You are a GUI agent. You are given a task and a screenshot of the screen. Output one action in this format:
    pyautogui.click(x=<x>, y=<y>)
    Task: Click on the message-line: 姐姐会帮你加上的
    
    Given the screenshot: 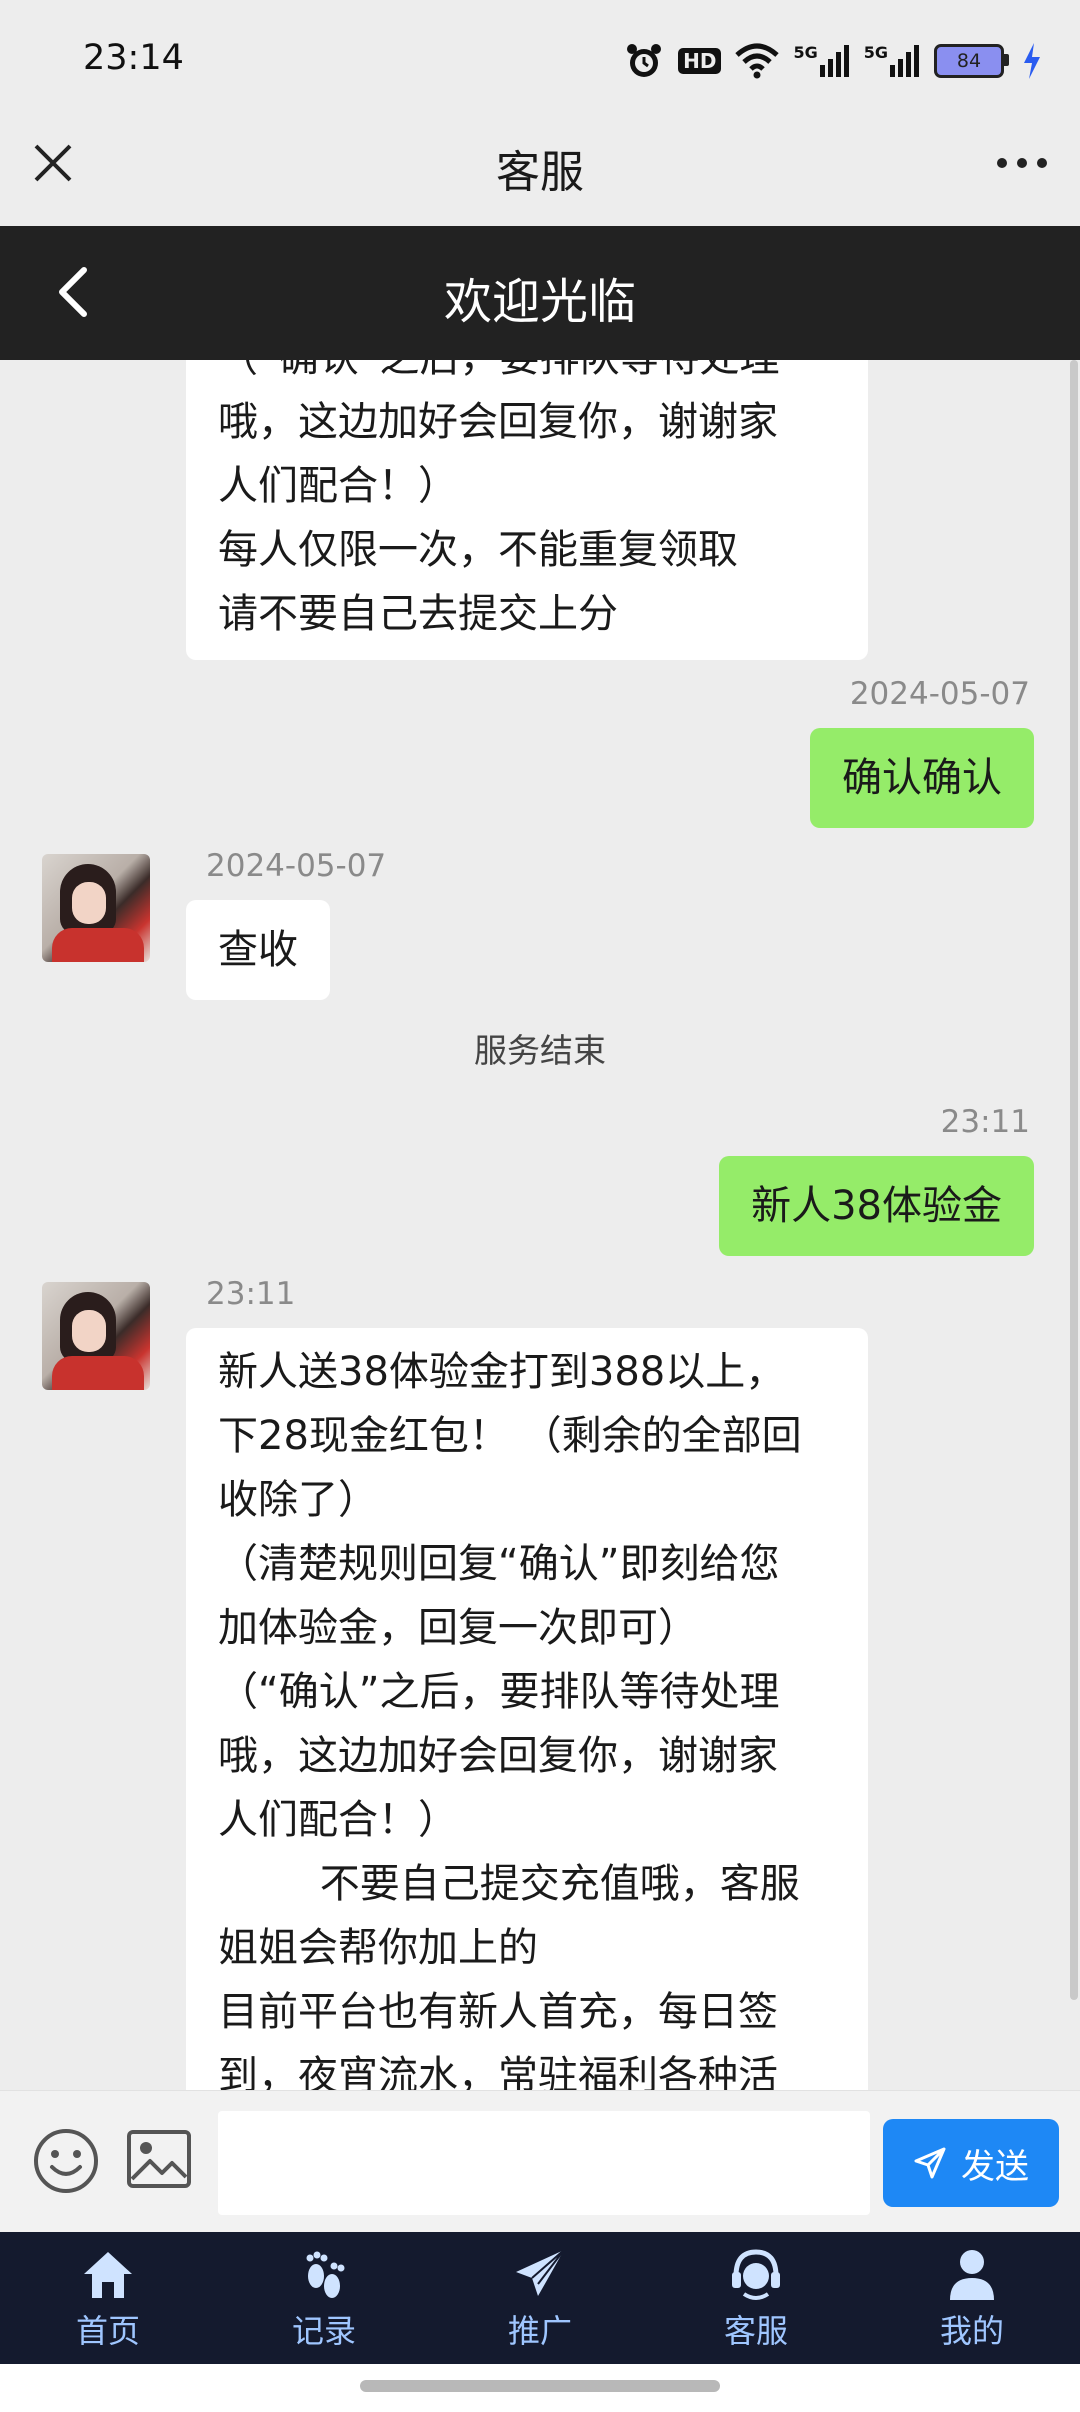 What is the action you would take?
    pyautogui.click(x=378, y=1948)
    